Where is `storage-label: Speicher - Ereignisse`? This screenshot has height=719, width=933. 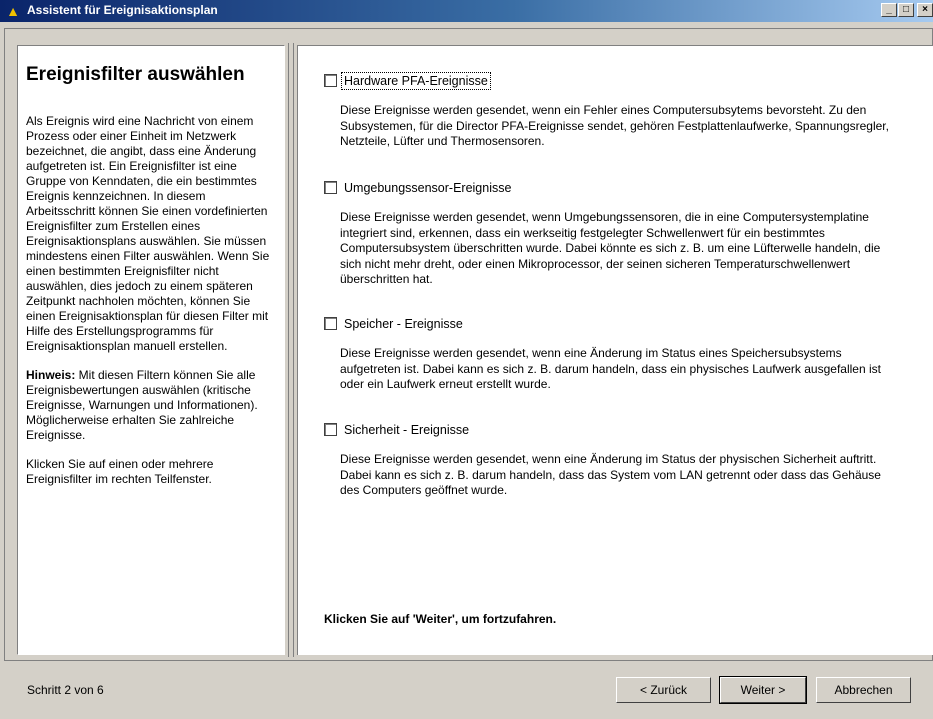
storage-label: Speicher - Ereignisse is located at coordinates (403, 324).